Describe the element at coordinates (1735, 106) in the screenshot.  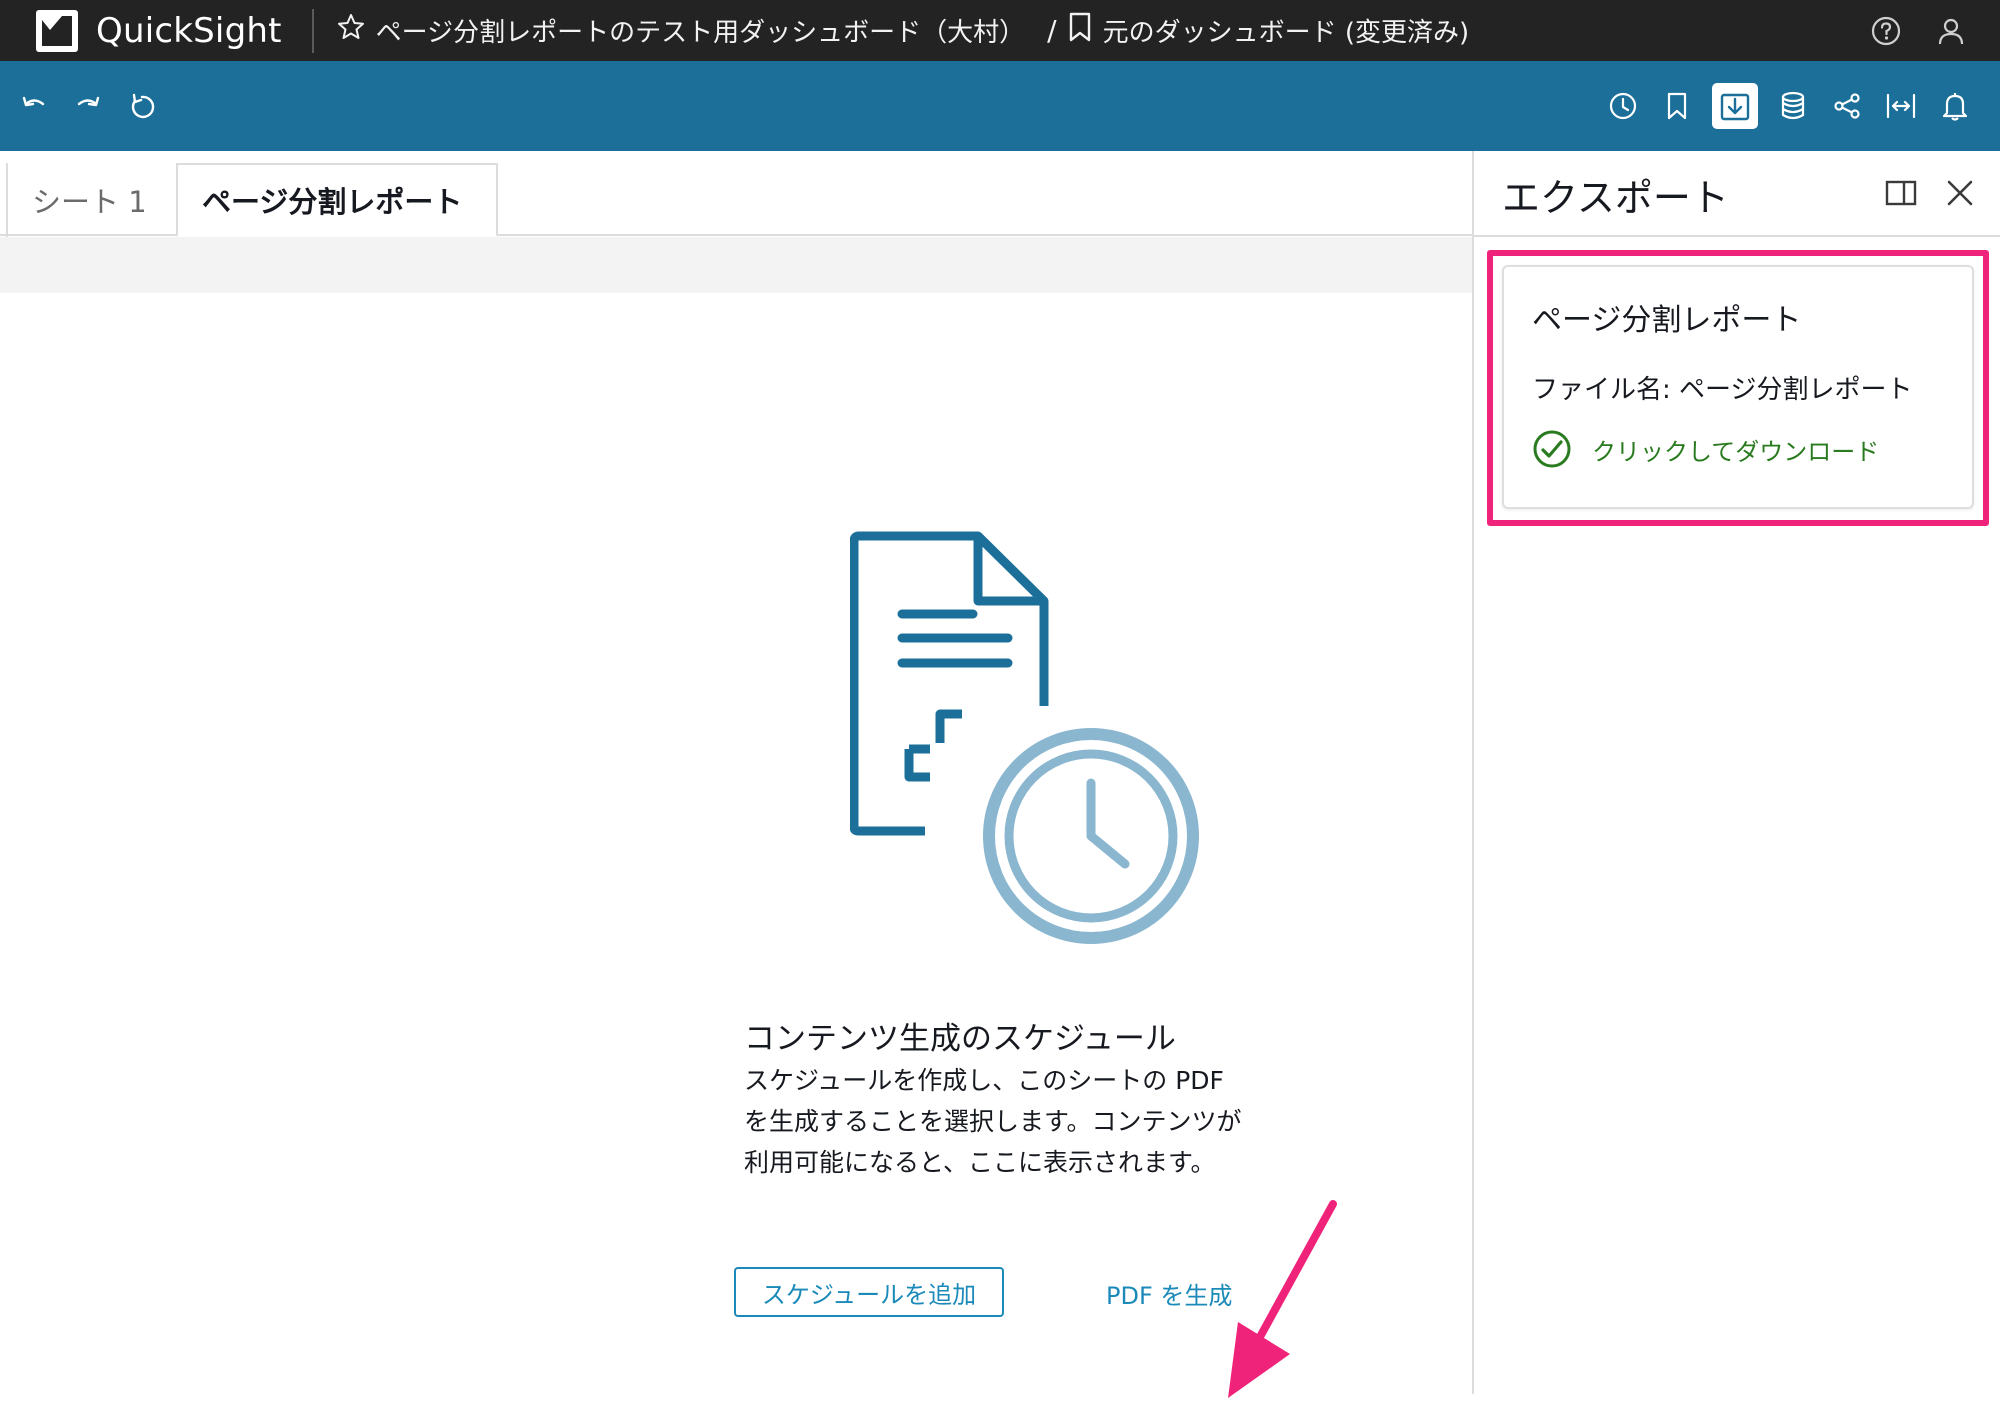
I see `export-icon` at that location.